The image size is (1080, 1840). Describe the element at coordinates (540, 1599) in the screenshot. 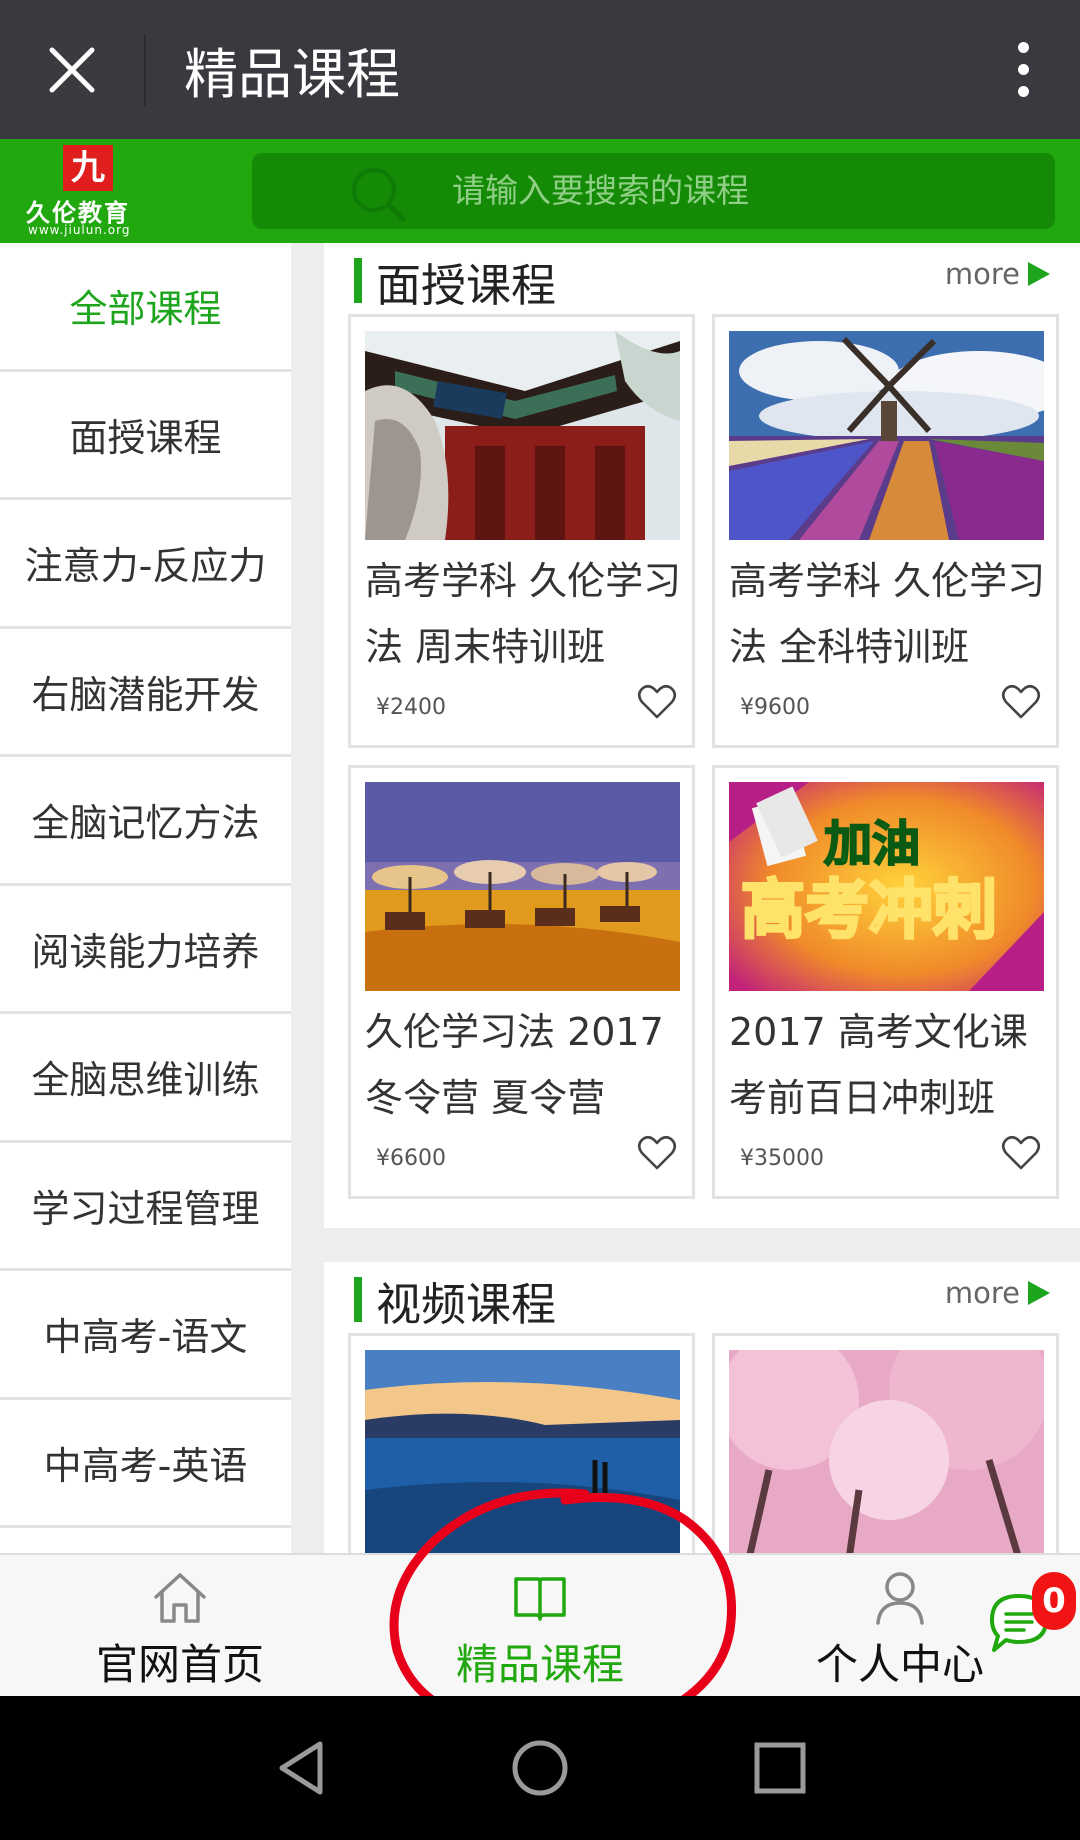

I see `book-icon` at that location.